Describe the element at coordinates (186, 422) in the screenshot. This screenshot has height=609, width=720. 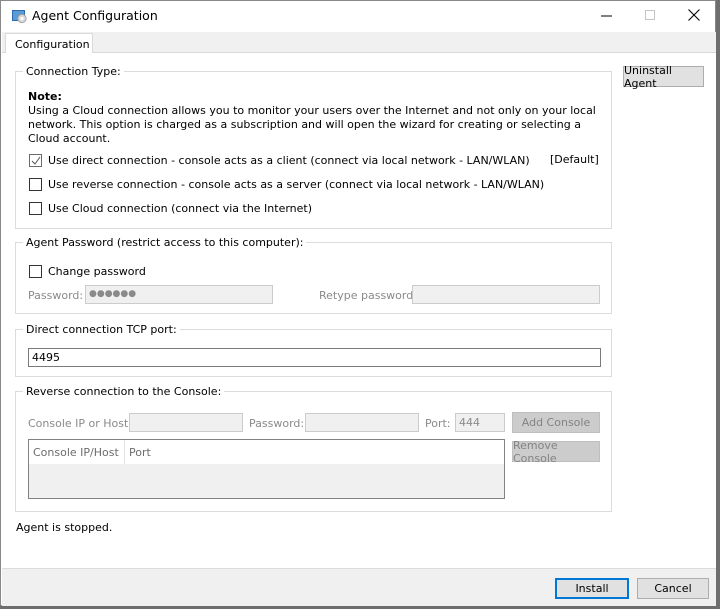
I see `console-host-input` at that location.